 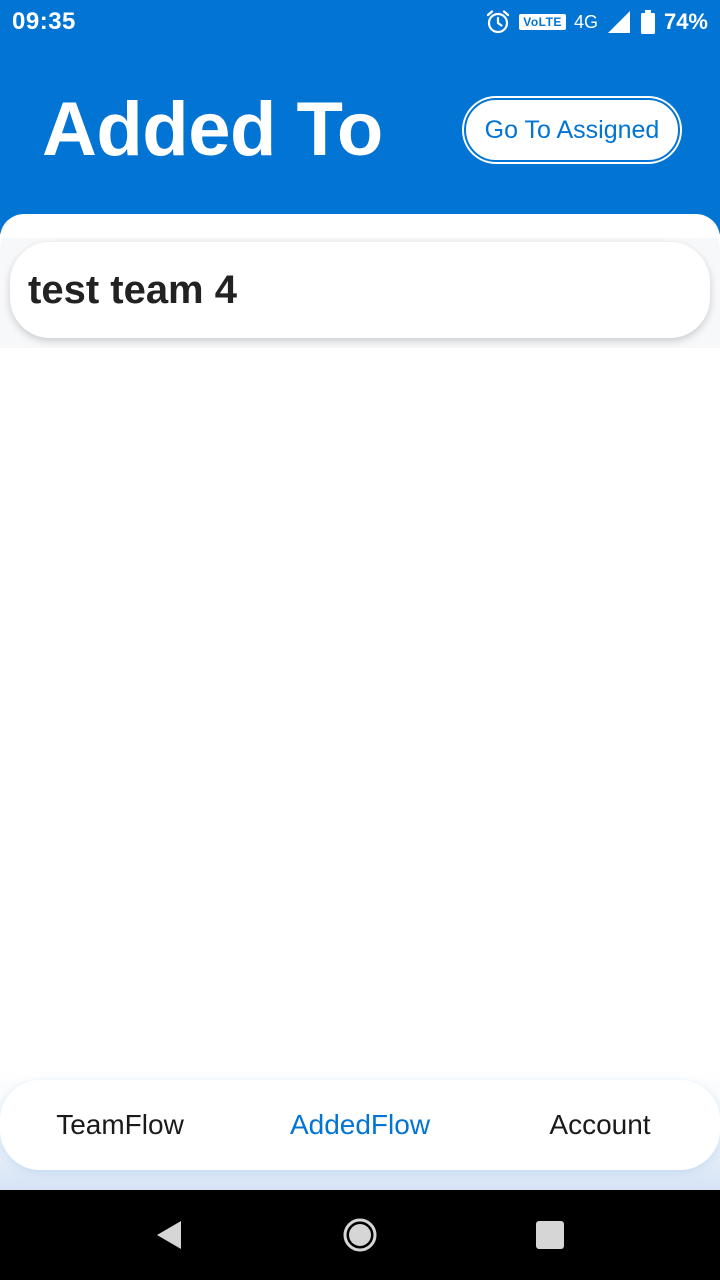 I want to click on recents-icon, so click(x=550, y=1235).